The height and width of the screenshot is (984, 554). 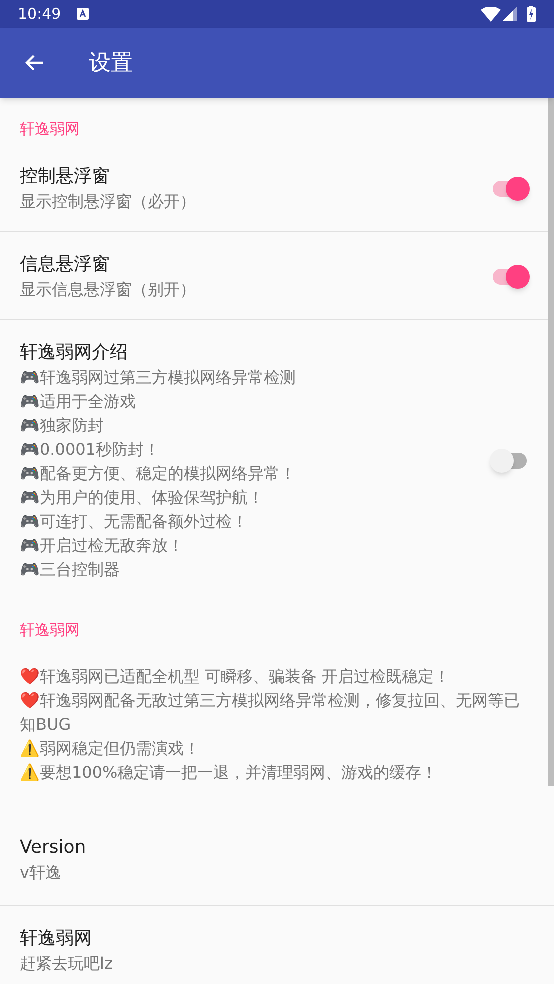 I want to click on notification-icon, so click(x=83, y=14).